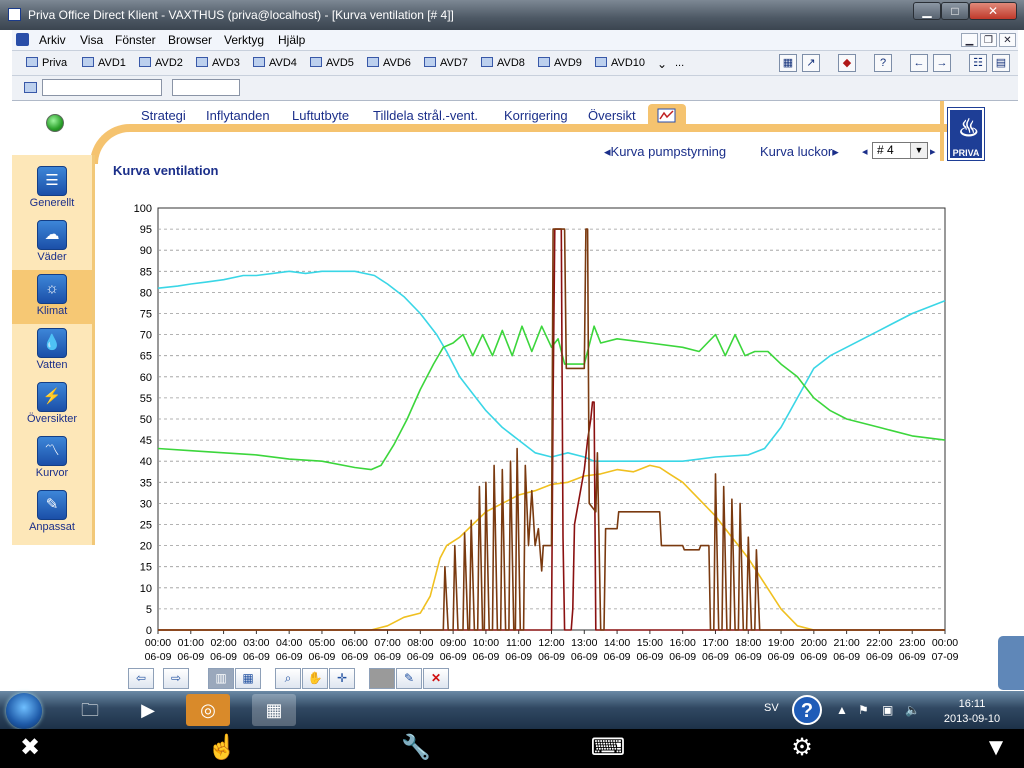 This screenshot has height=768, width=1024. I want to click on arrow-left-icon: ⇦, so click(141, 678).